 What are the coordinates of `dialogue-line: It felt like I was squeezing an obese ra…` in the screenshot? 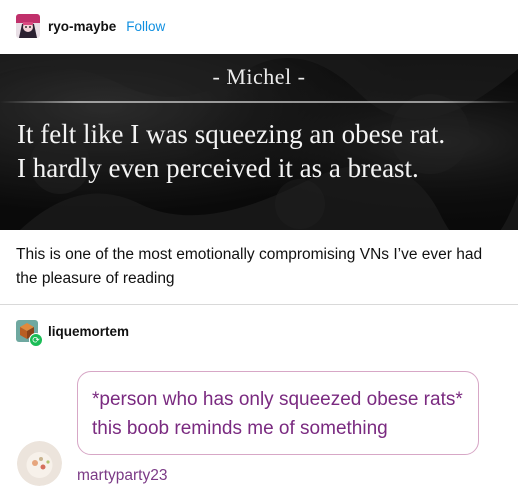 It's located at (231, 134).